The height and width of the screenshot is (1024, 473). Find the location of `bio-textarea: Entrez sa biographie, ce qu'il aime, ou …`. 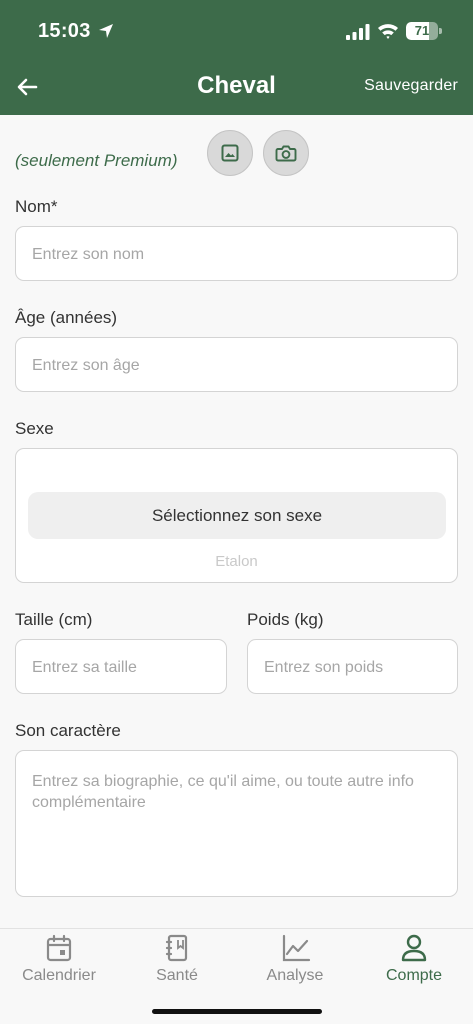

bio-textarea: Entrez sa biographie, ce qu'il aime, ou … is located at coordinates (236, 823).